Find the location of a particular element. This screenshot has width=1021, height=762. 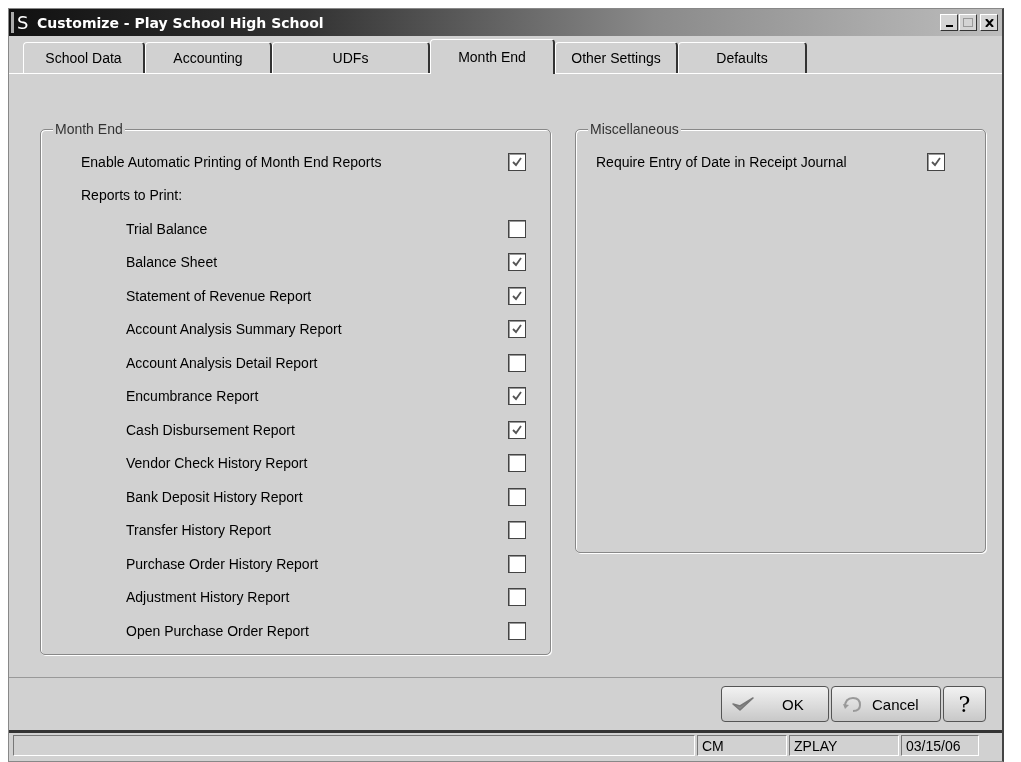

status-pane: CM is located at coordinates (742, 745).